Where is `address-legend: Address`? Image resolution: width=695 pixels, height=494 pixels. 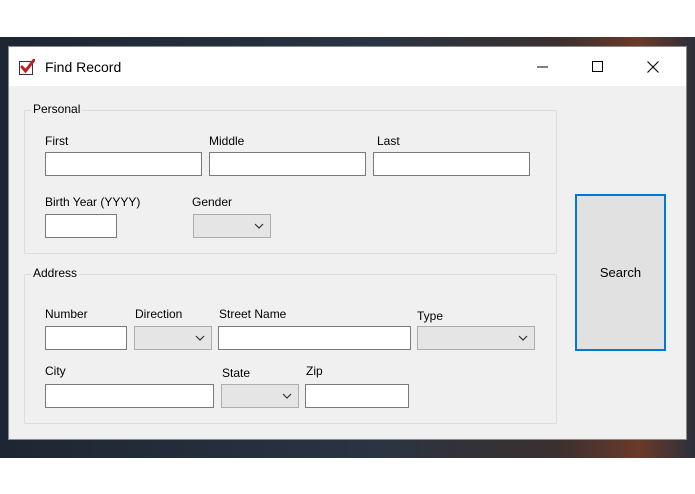 address-legend: Address is located at coordinates (55, 273).